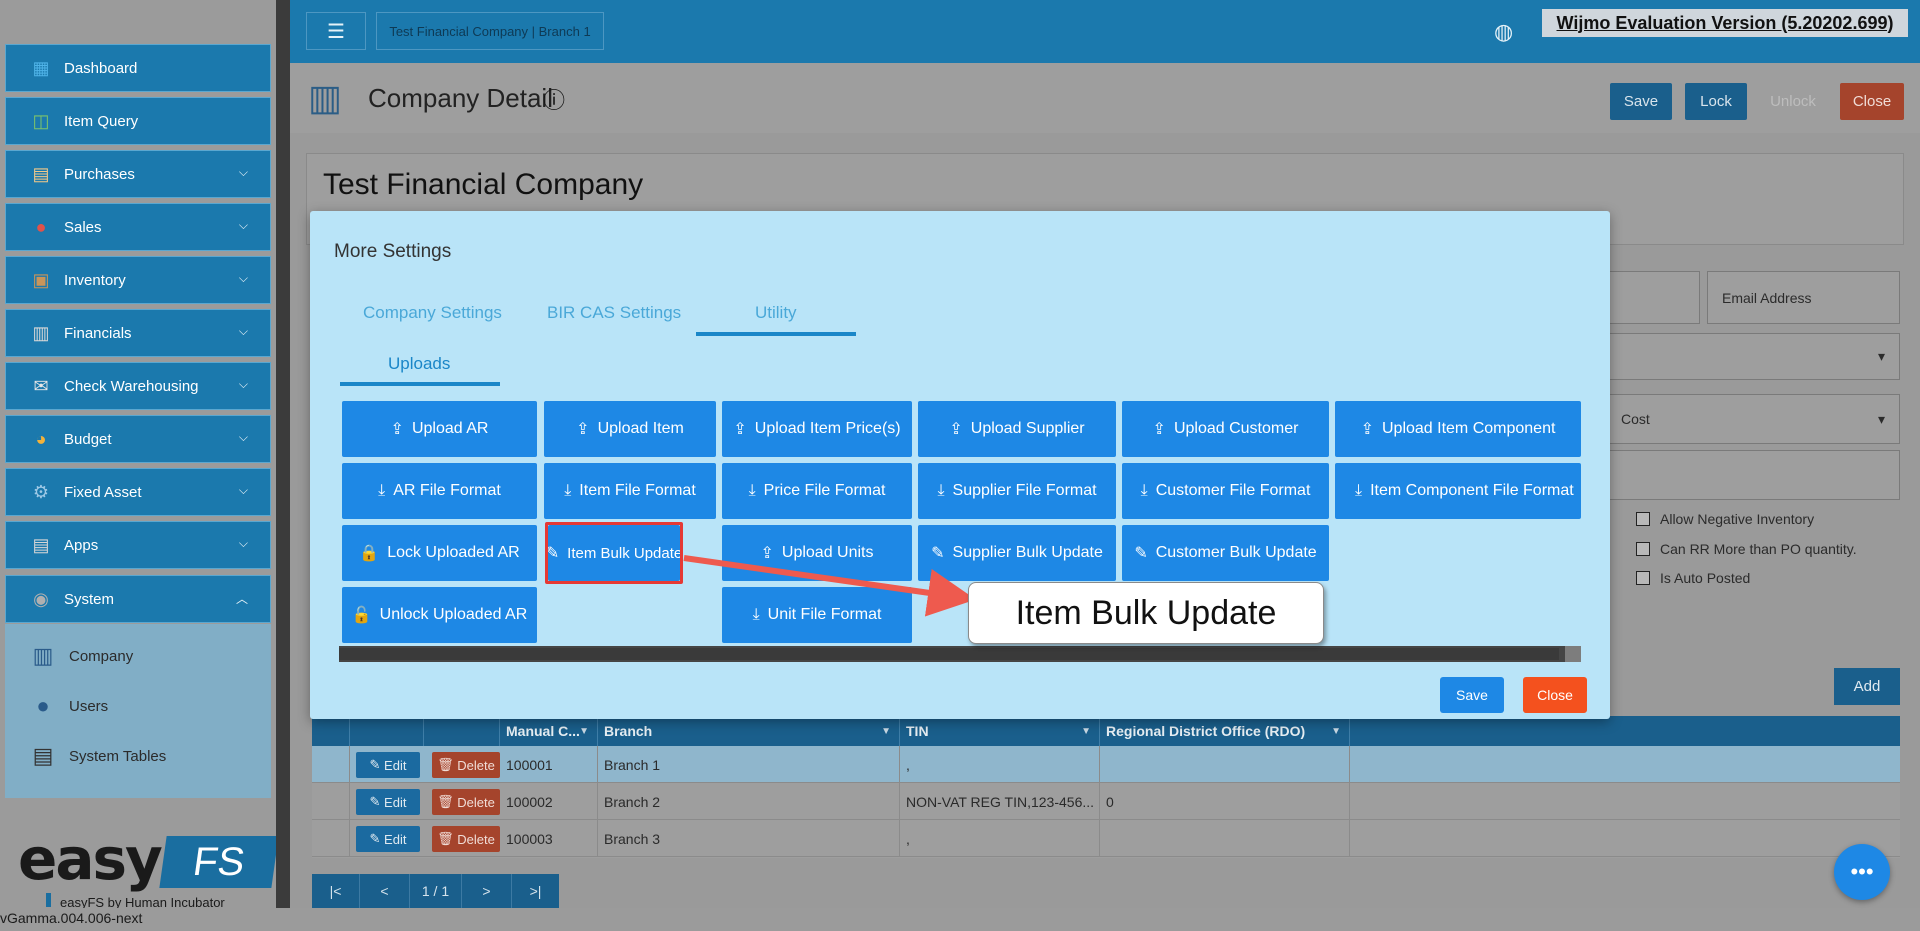 This screenshot has width=1920, height=931. I want to click on wijmo-watermark: Wijmo Evaluation Version (5.20202.699), so click(1725, 23).